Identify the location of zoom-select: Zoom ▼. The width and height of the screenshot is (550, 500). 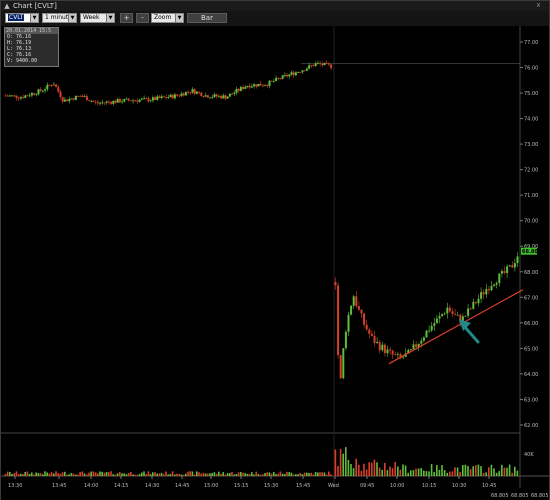
(167, 18).